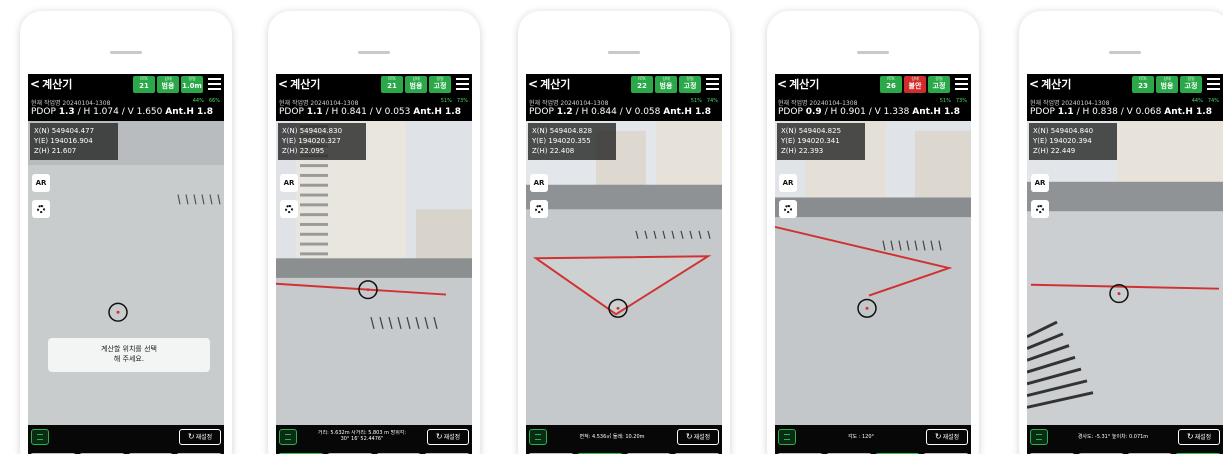  What do you see at coordinates (861, 437) in the screenshot?
I see `result-line-1: 각도 : 120°` at bounding box center [861, 437].